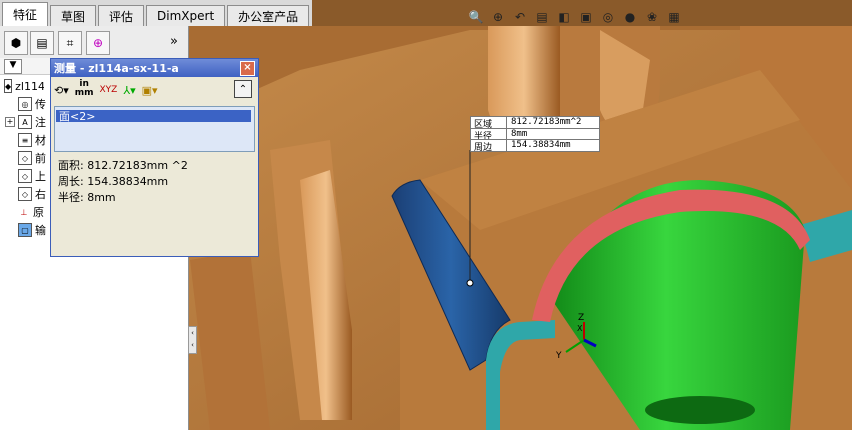 This screenshot has height=430, width=852. I want to click on section-view-icon: ▤, so click(542, 17).